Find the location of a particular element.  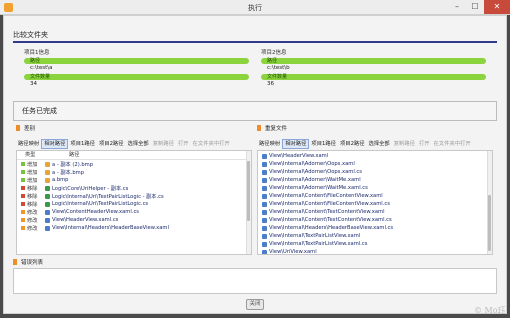

diff-row: 增加 a.bmp is located at coordinates (134, 180).